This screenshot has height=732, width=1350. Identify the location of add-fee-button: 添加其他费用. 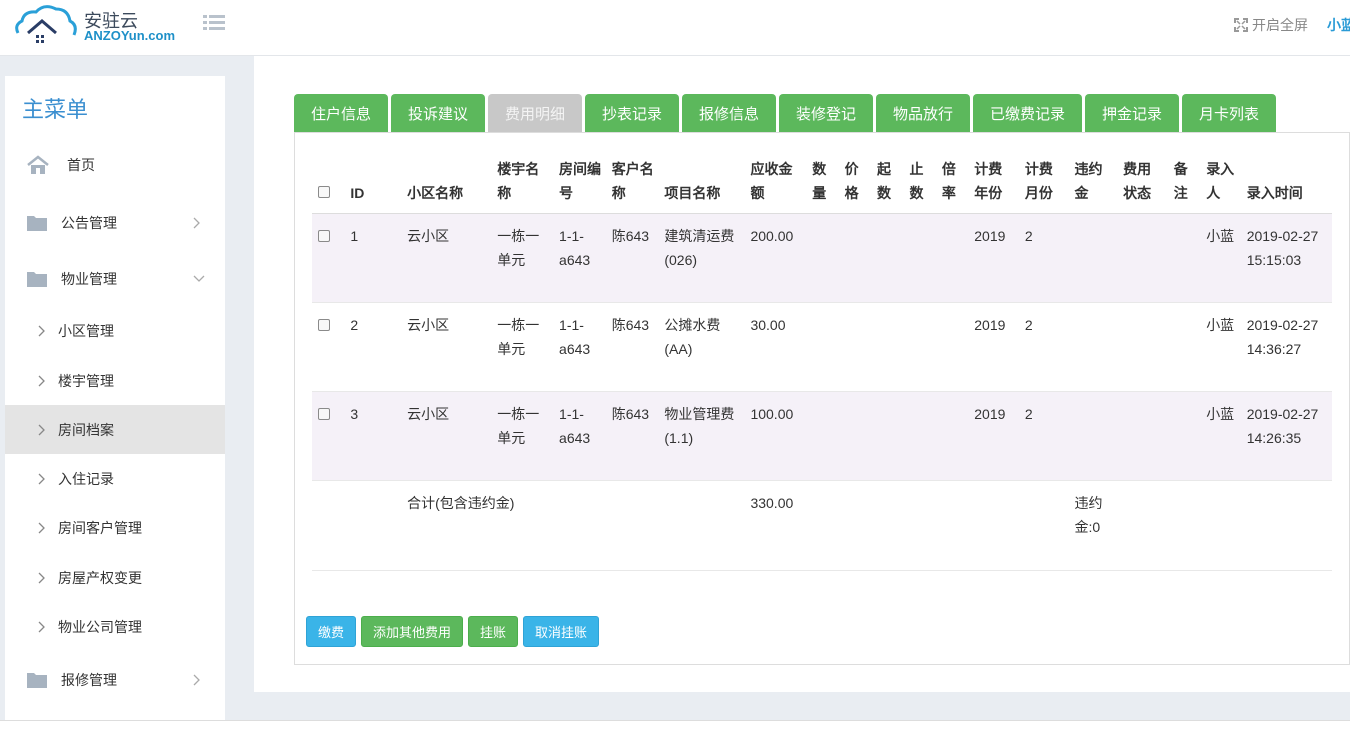
(412, 631).